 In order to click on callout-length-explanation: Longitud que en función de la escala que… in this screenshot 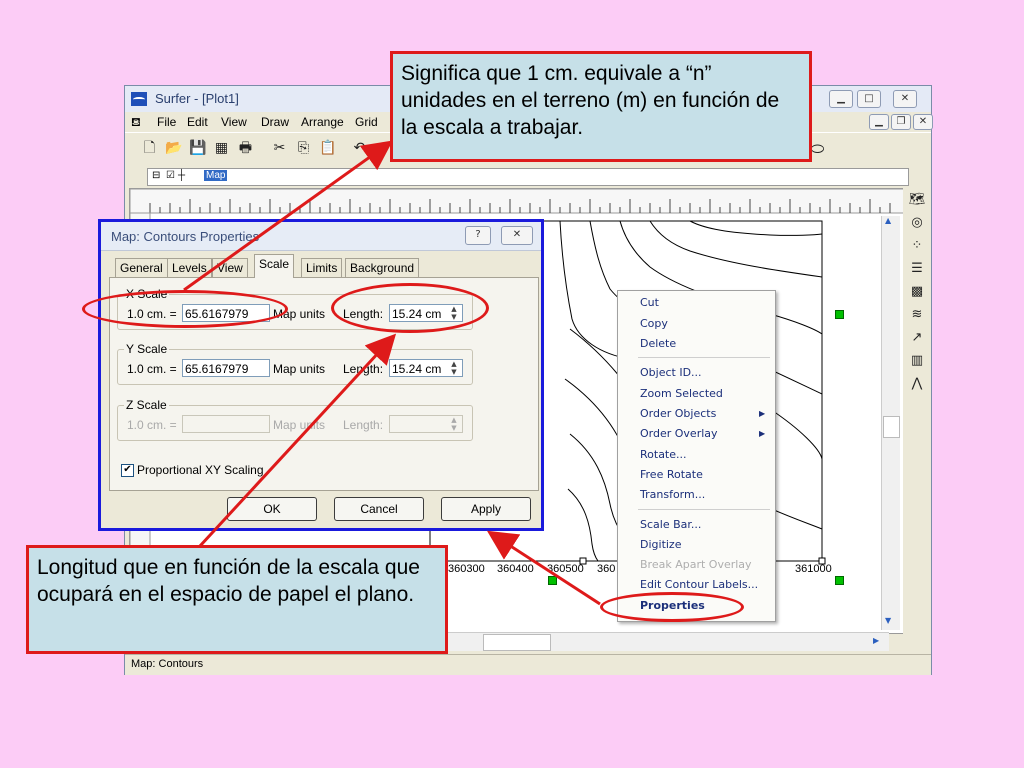, I will do `click(237, 599)`.